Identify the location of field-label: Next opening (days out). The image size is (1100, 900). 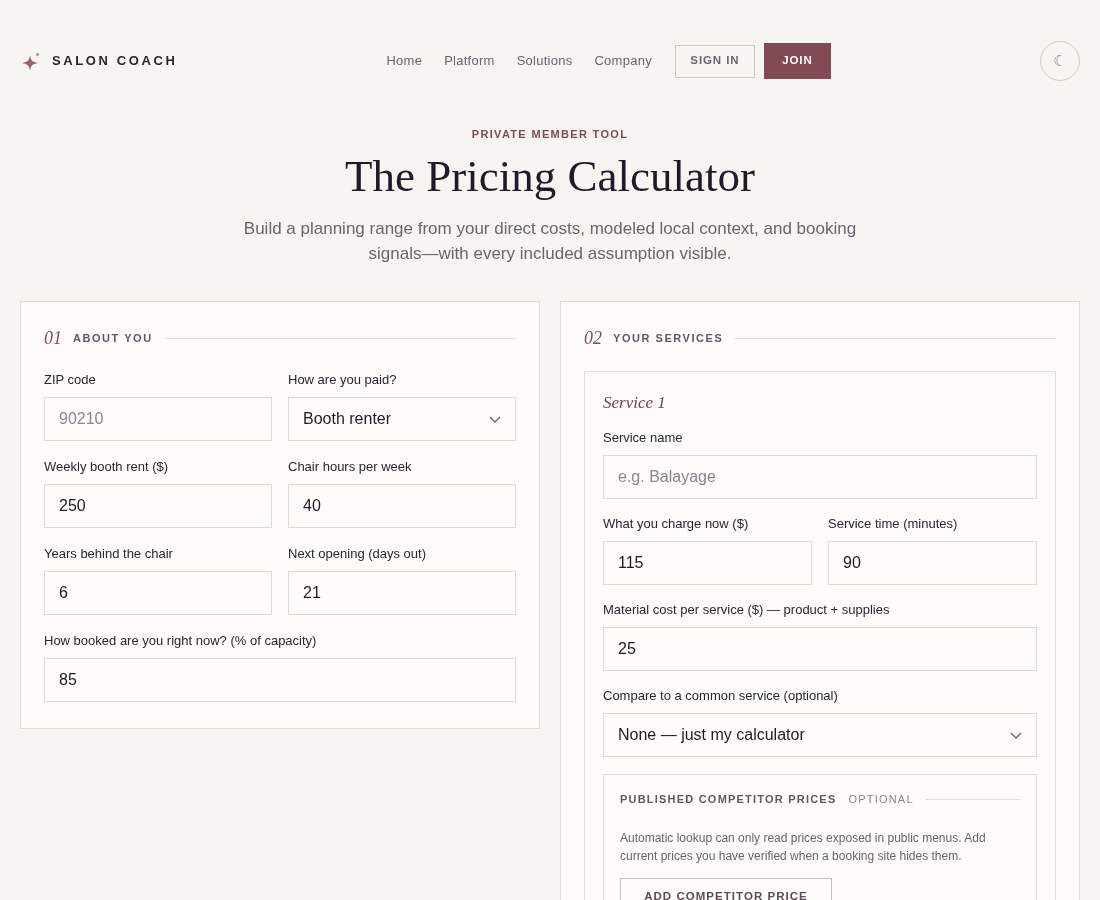
(358, 554).